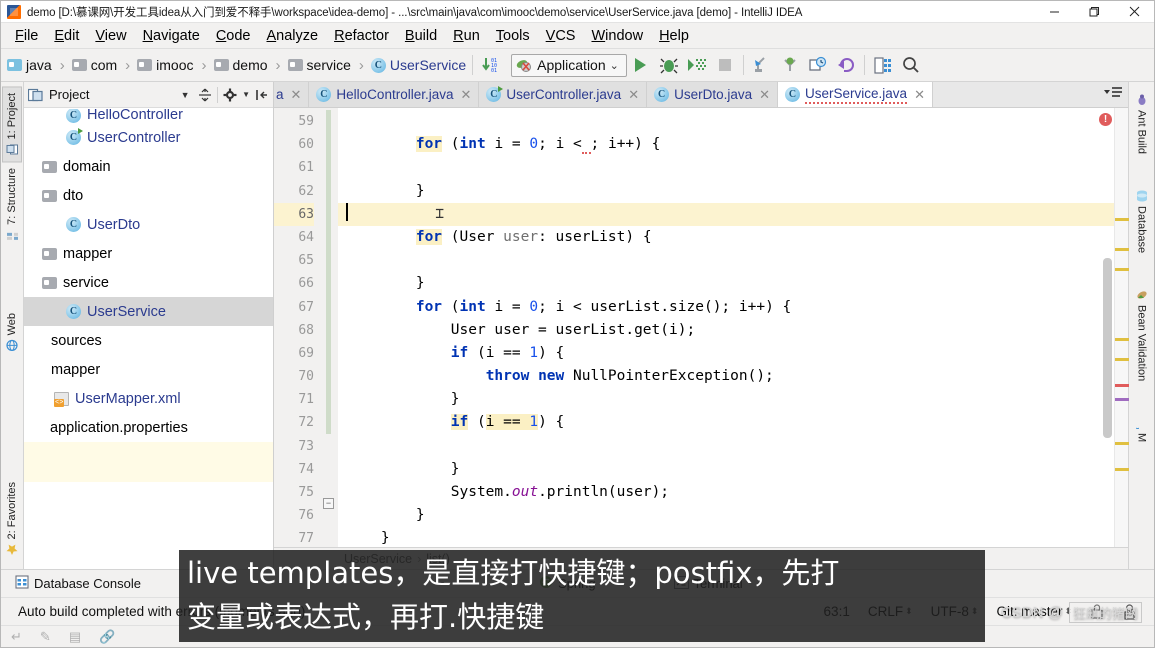 This screenshot has width=1155, height=648. What do you see at coordinates (674, 36) in the screenshot?
I see `menu-item-help: Help` at bounding box center [674, 36].